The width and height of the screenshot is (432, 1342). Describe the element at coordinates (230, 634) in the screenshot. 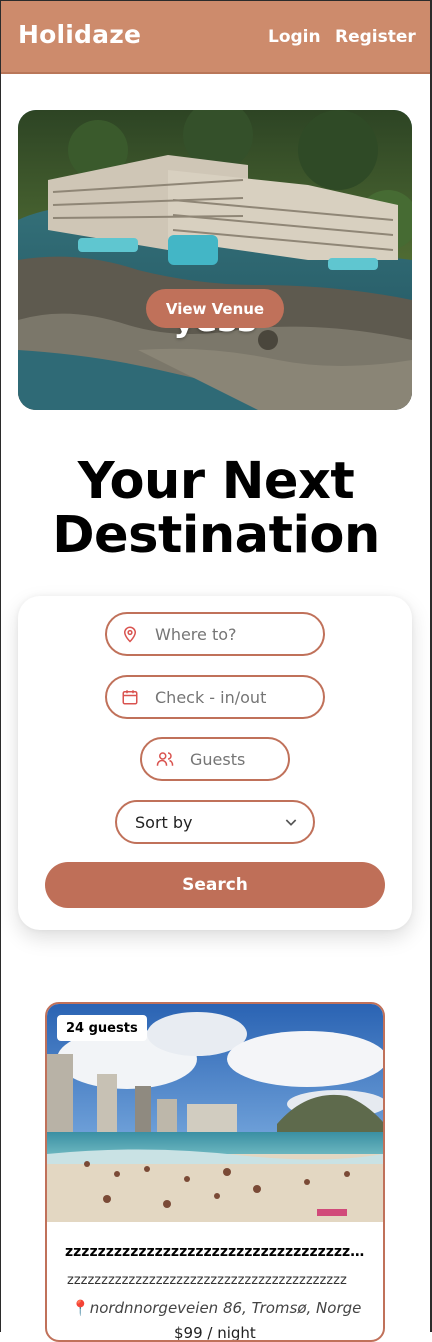

I see `destination-input` at that location.